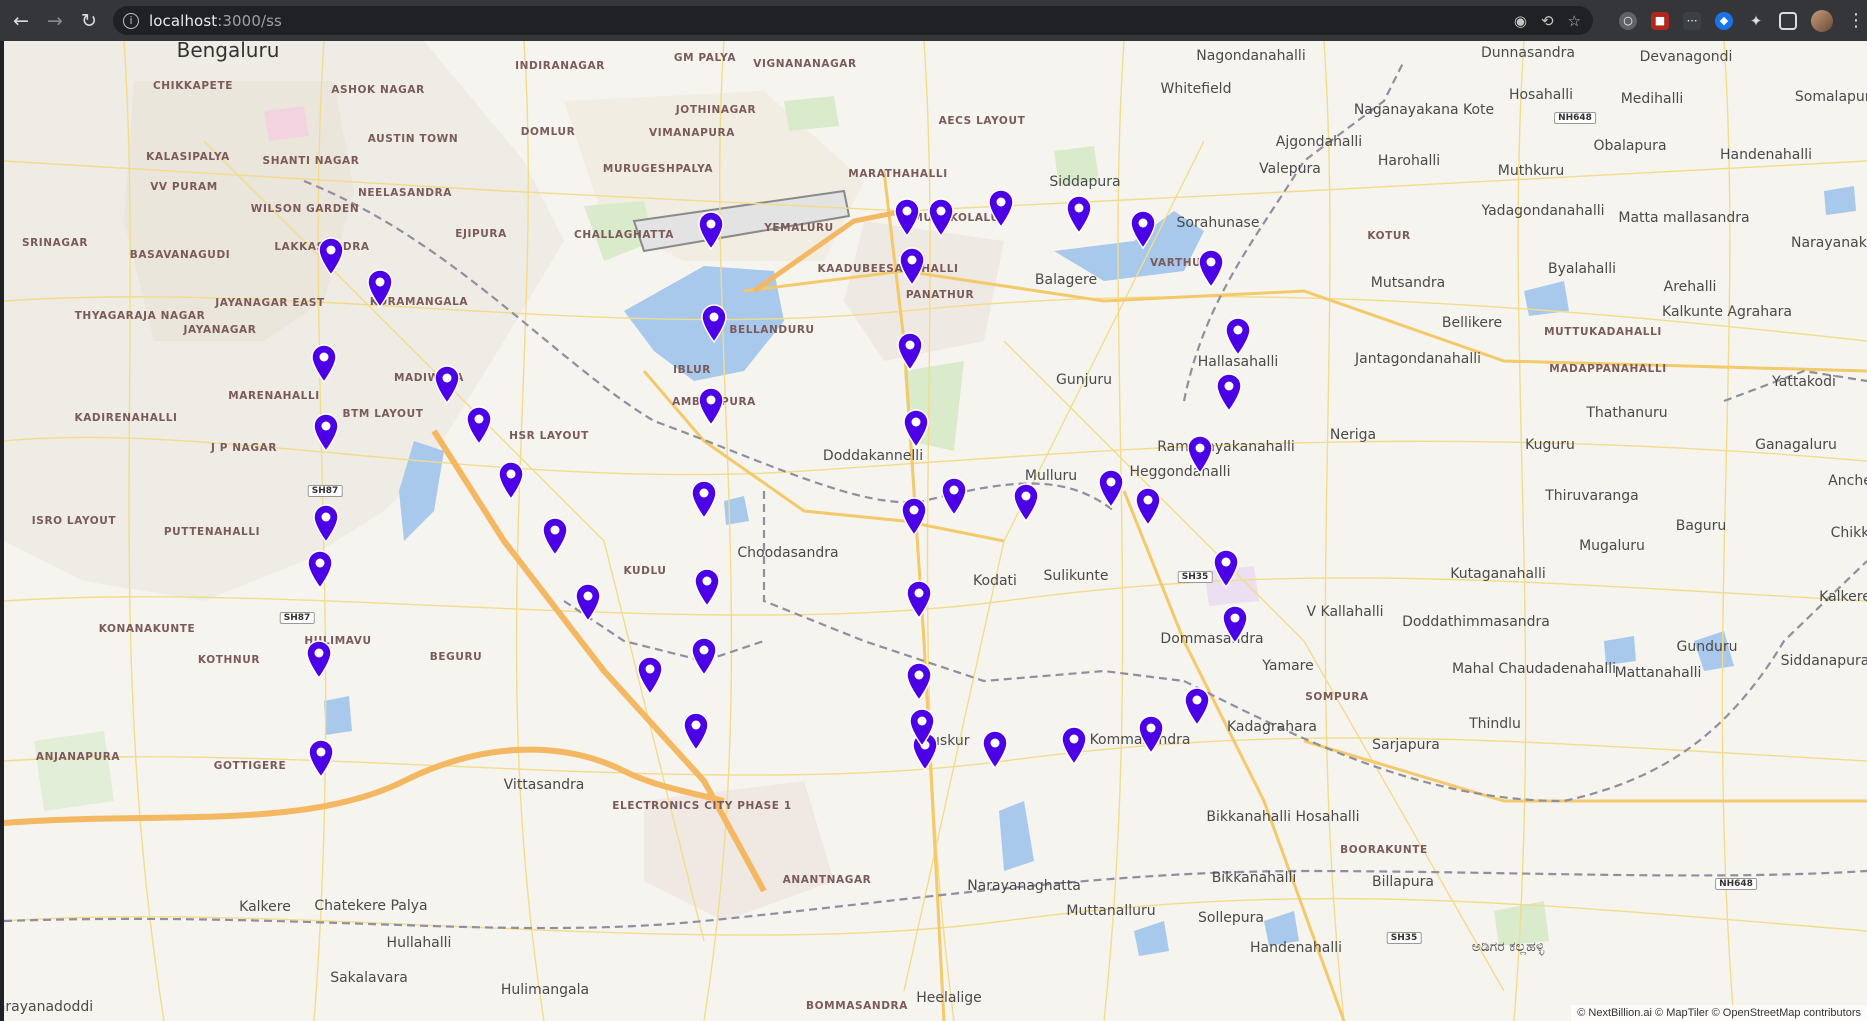 This screenshot has width=1867, height=1021. Describe the element at coordinates (857, 1006) in the screenshot. I see `place-label: BOMMASANDRA` at that location.